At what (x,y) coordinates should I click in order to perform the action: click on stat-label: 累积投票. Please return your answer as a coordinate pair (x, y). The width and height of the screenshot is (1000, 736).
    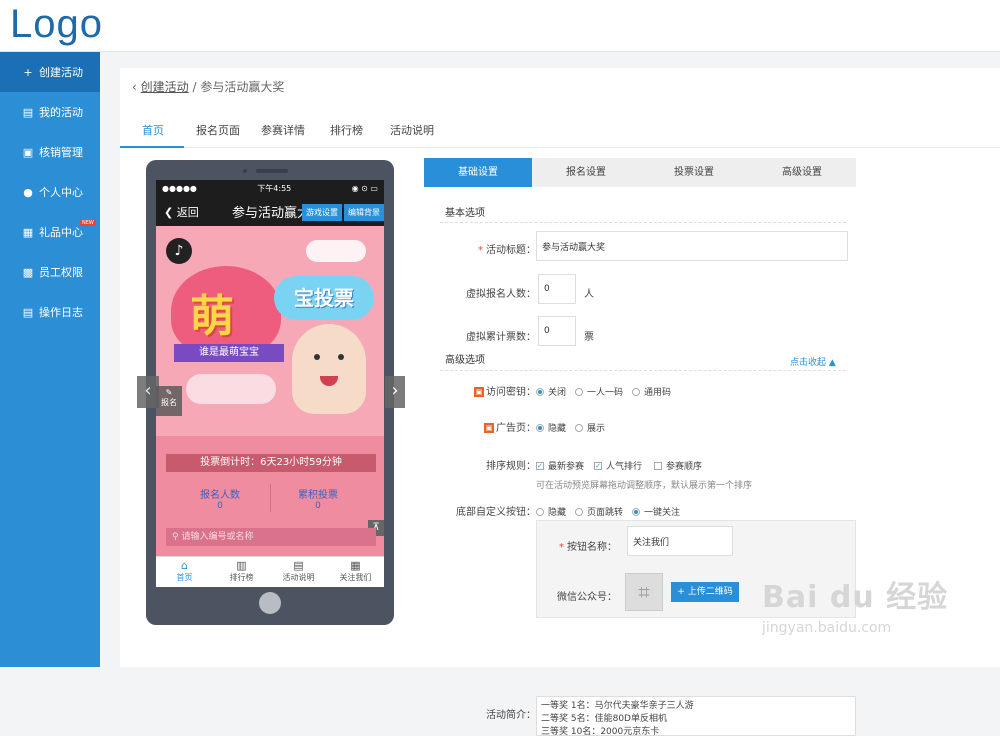
    Looking at the image, I should click on (318, 495).